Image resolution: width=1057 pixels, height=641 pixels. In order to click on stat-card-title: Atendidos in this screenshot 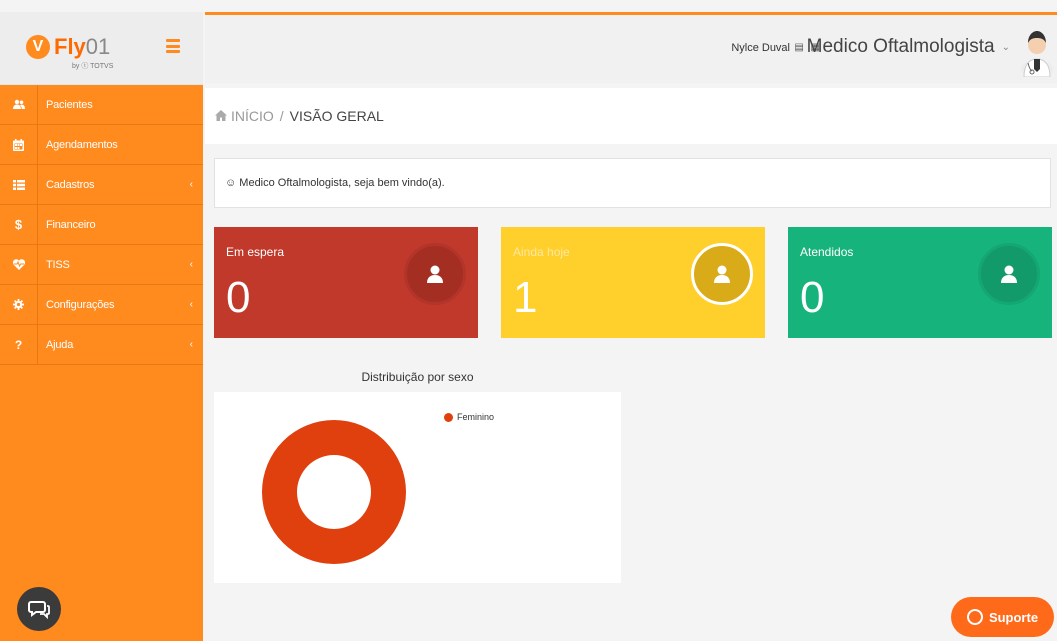, I will do `click(827, 252)`.